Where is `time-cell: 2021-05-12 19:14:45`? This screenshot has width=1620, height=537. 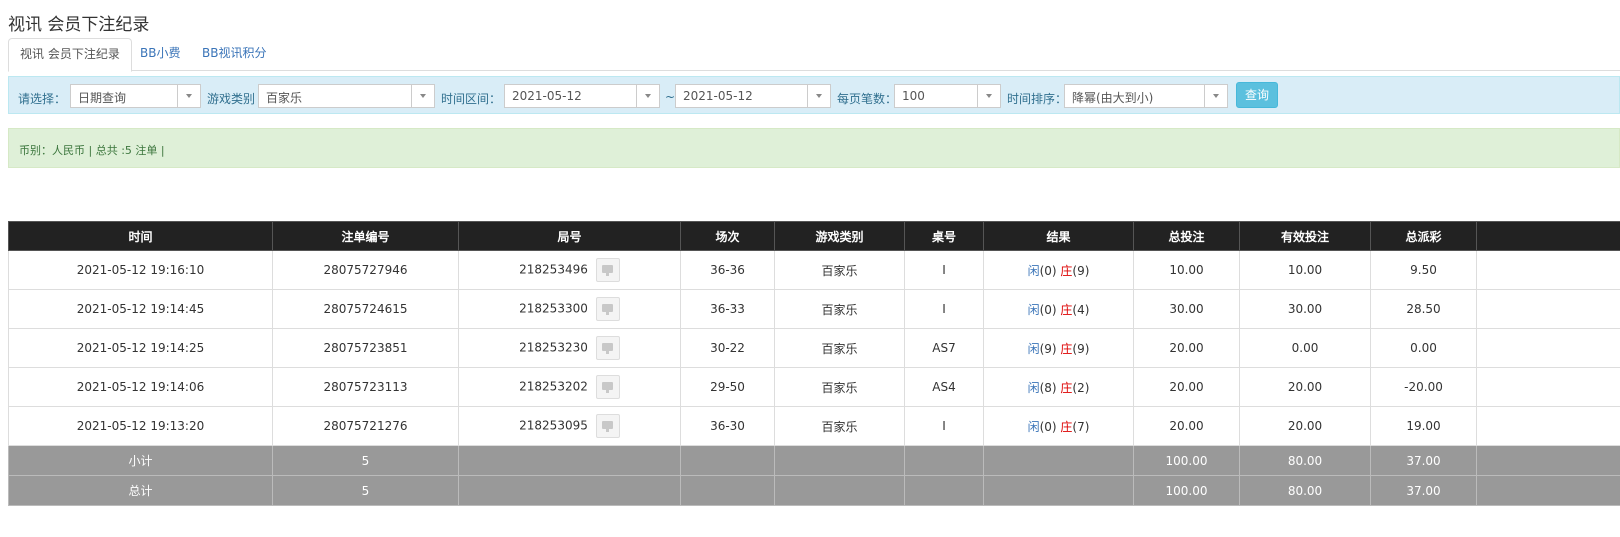 time-cell: 2021-05-12 19:14:45 is located at coordinates (140, 309).